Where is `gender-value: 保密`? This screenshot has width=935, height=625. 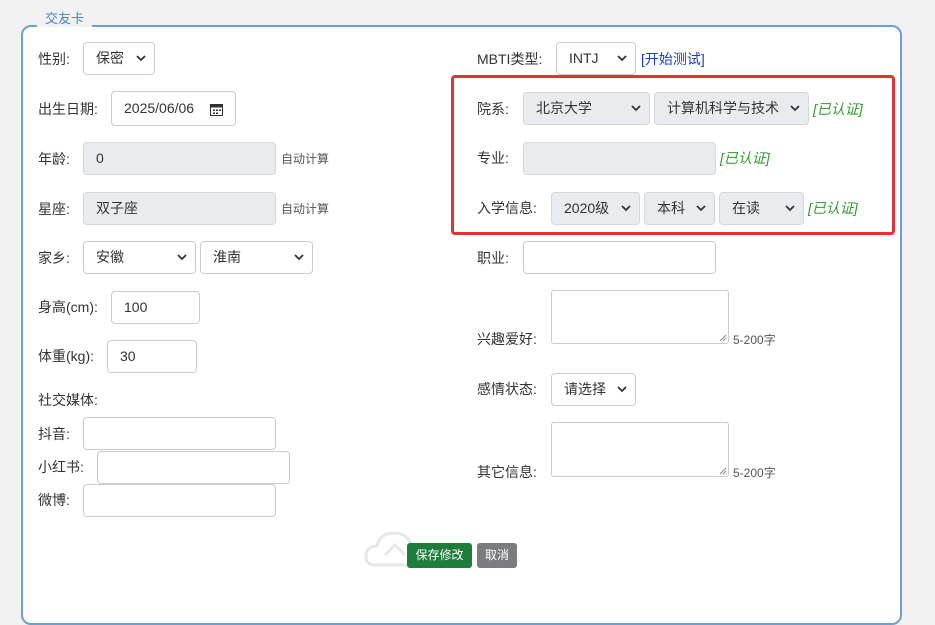
gender-value: 保密 is located at coordinates (110, 58).